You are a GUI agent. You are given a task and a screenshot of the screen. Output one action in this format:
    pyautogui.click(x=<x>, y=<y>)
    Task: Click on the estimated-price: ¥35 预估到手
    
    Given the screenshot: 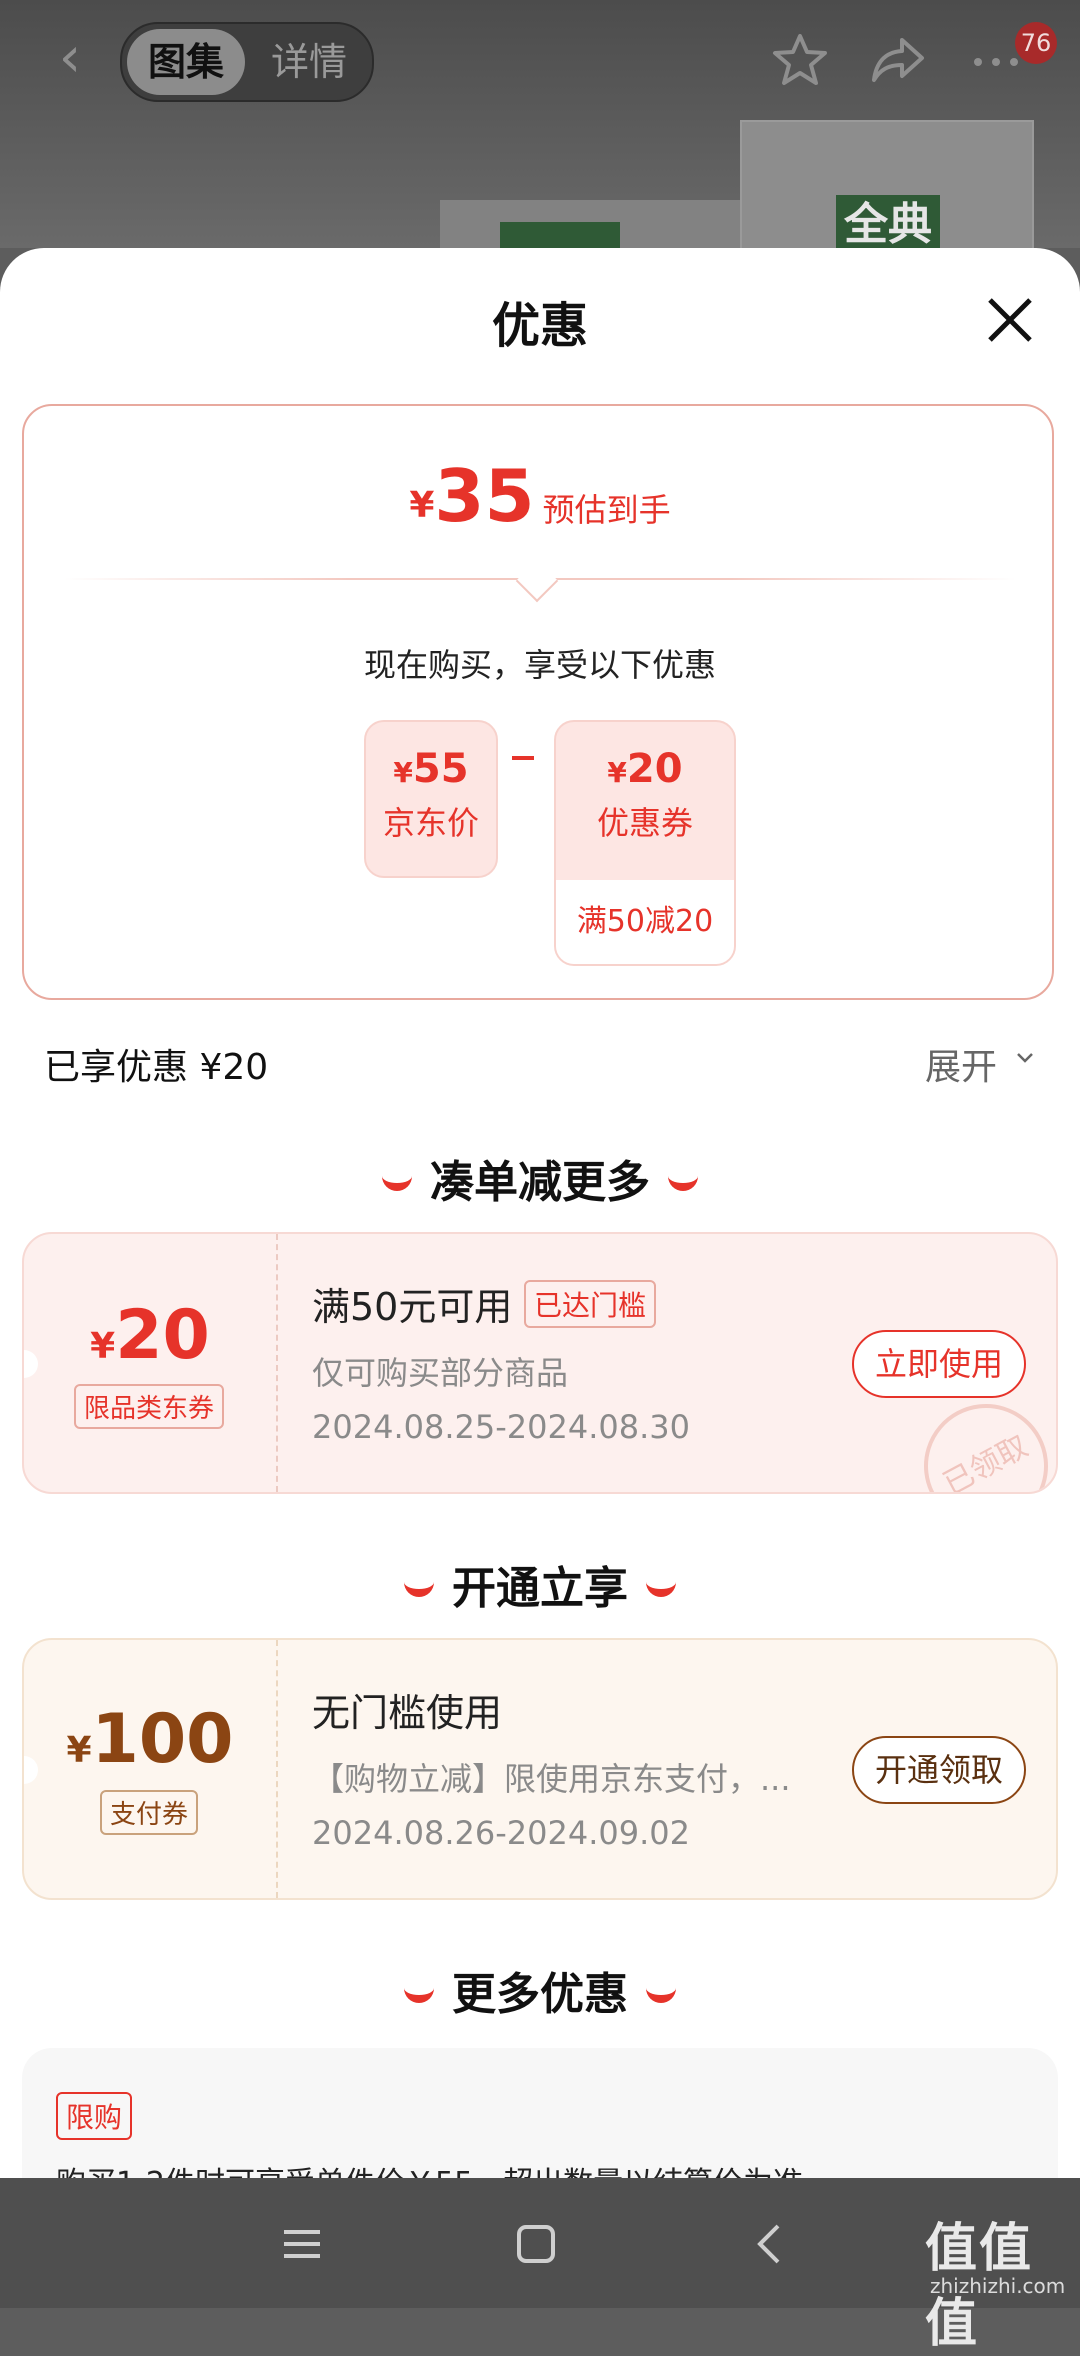 What is the action you would take?
    pyautogui.click(x=540, y=496)
    